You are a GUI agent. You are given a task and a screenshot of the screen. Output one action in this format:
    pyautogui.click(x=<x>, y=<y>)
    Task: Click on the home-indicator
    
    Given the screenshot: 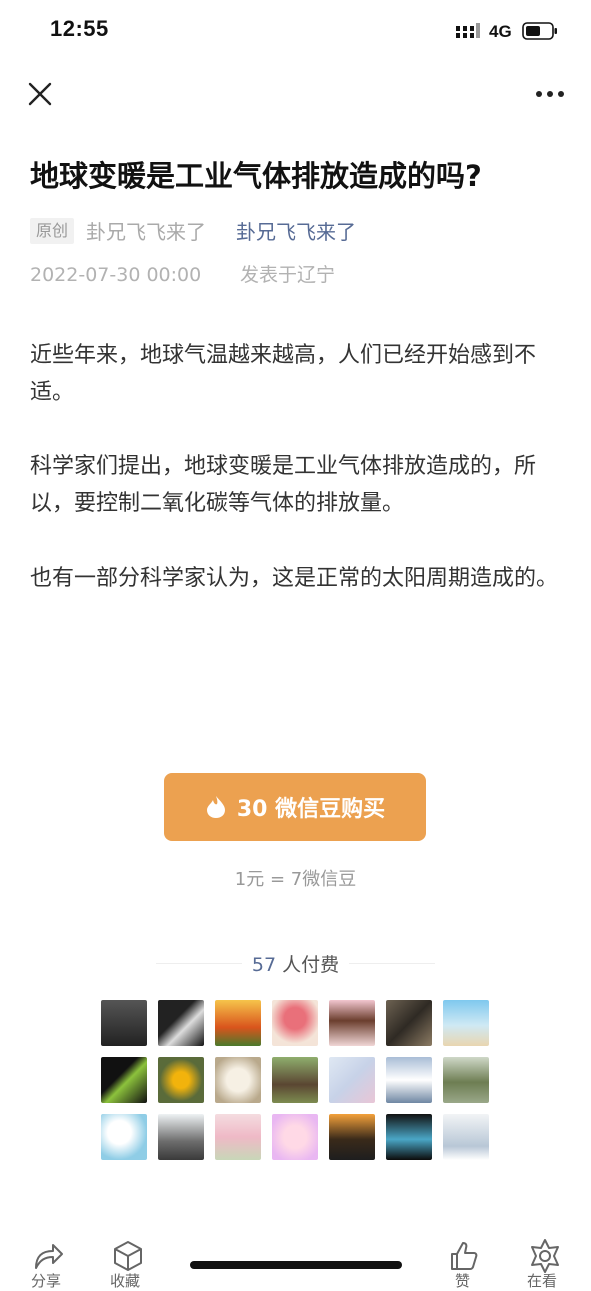 What is the action you would take?
    pyautogui.click(x=296, y=1265)
    